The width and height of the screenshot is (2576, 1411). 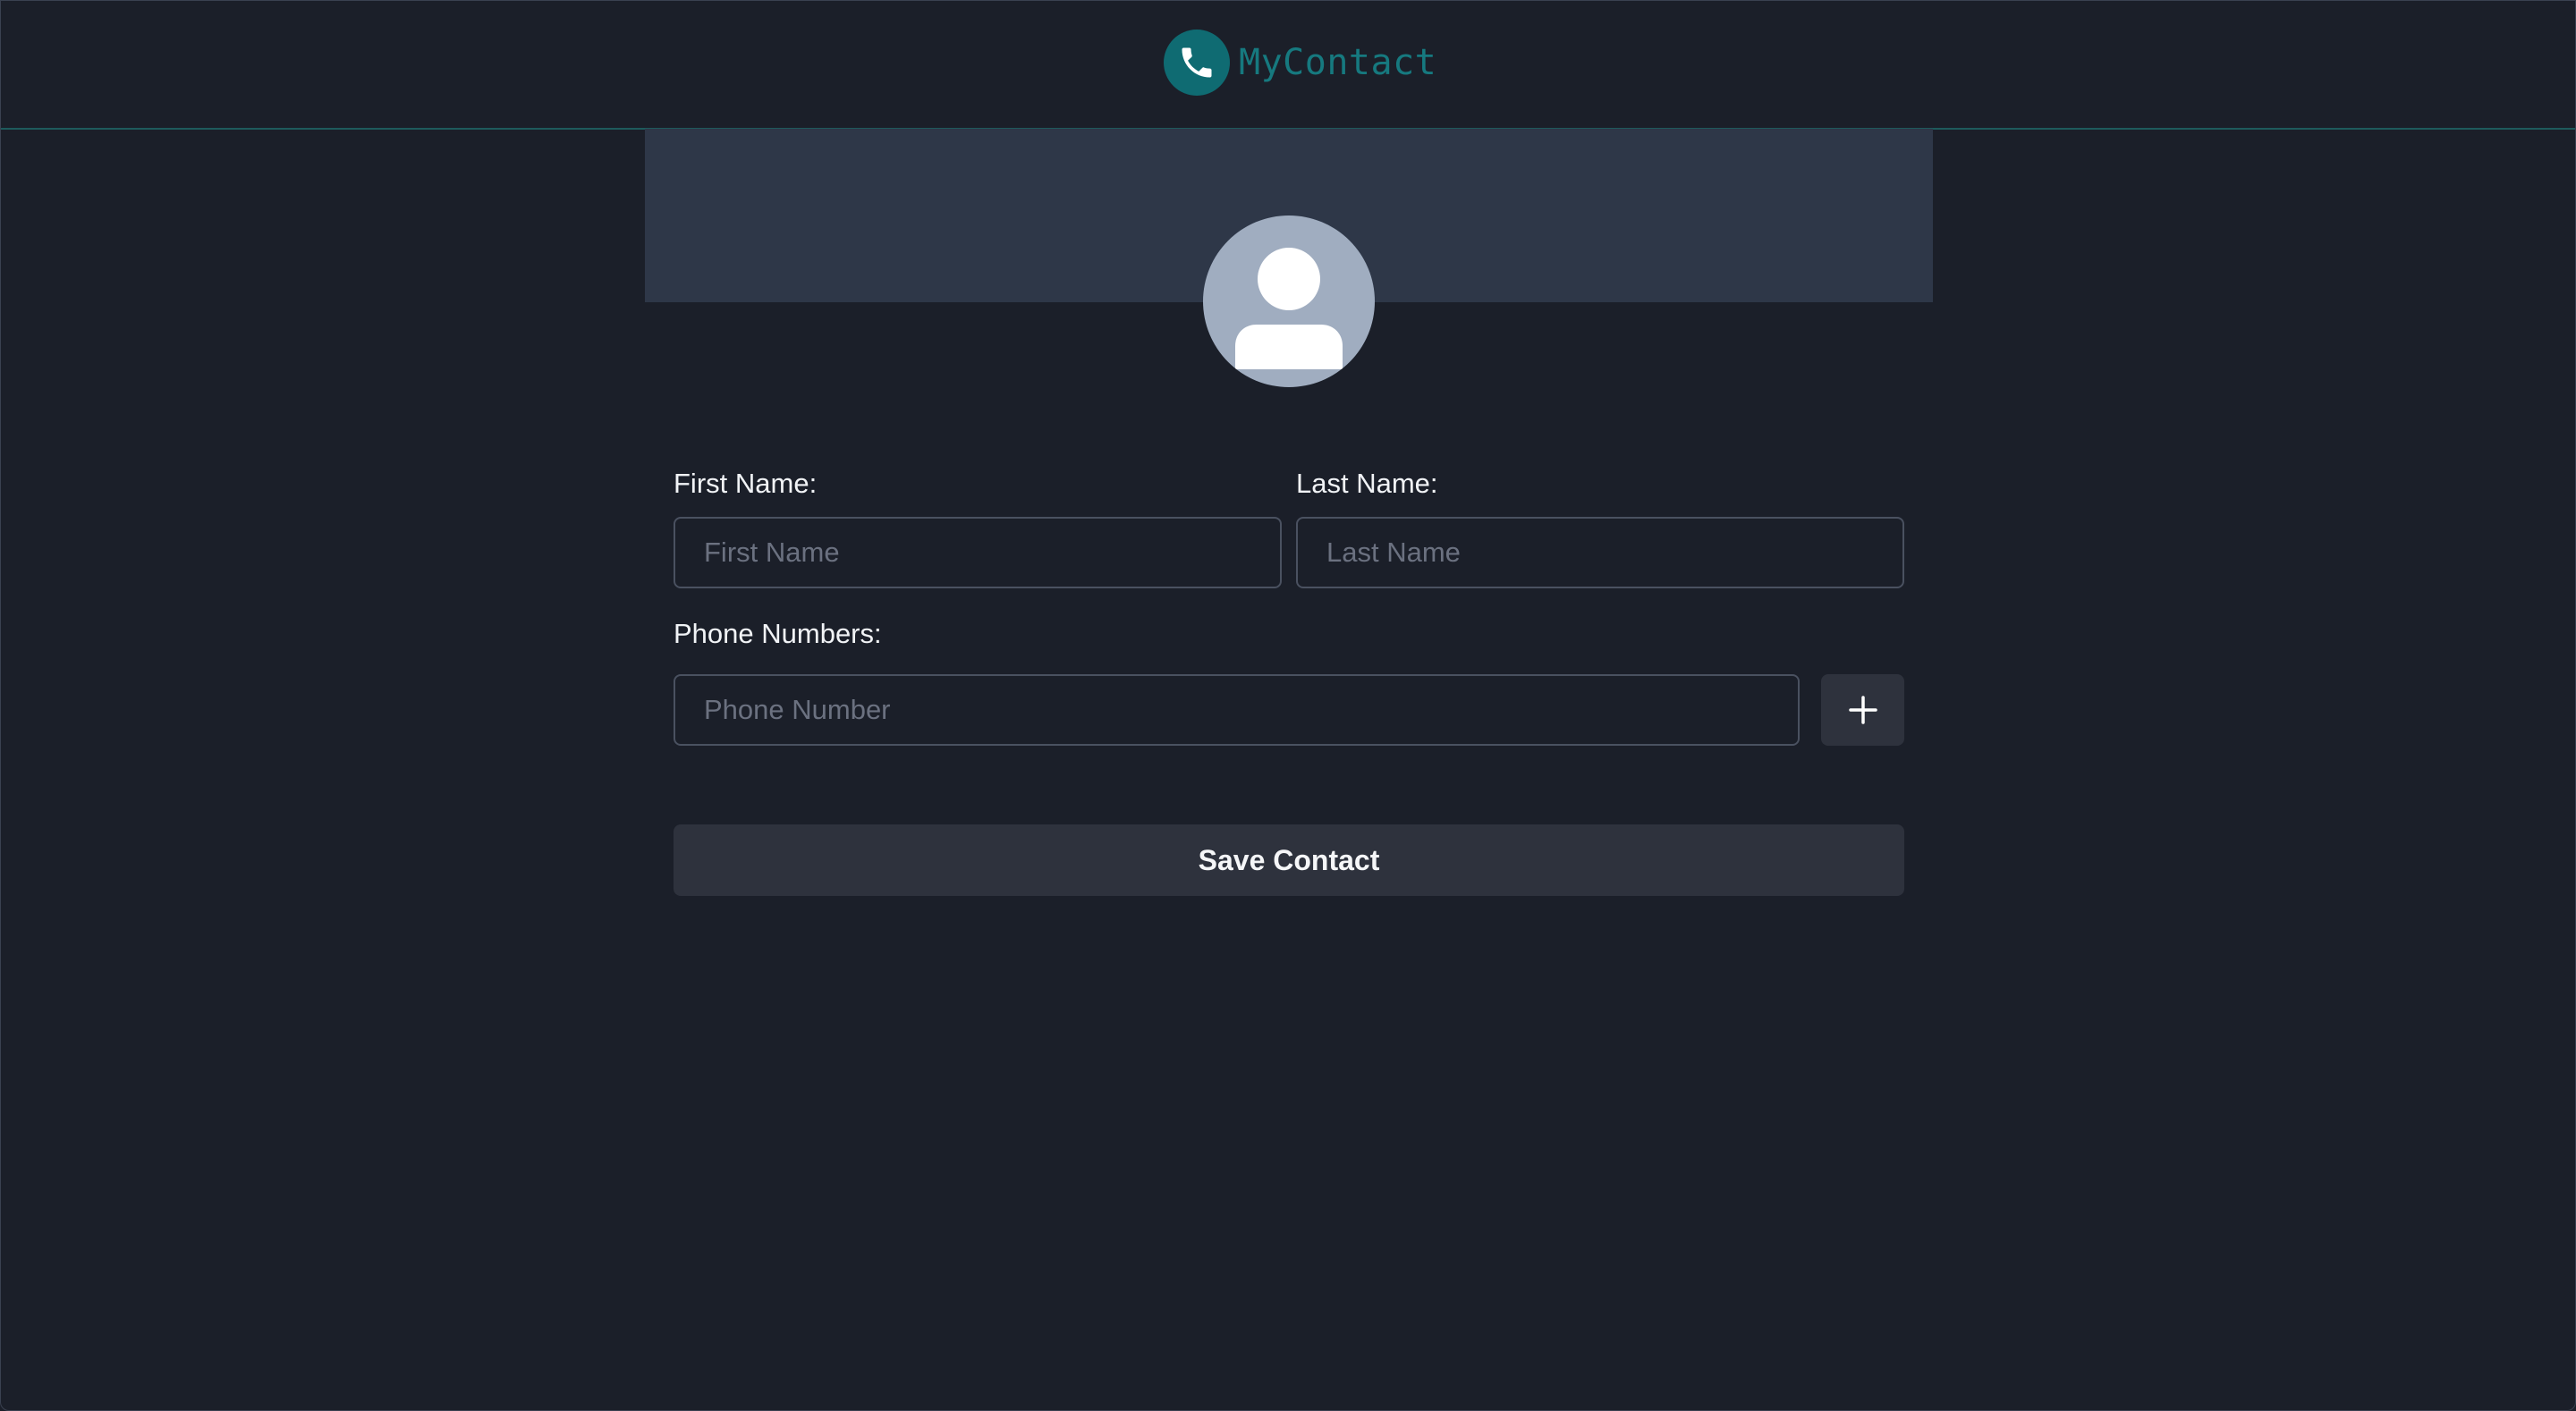 I want to click on app-name: MyContact, so click(x=1338, y=63).